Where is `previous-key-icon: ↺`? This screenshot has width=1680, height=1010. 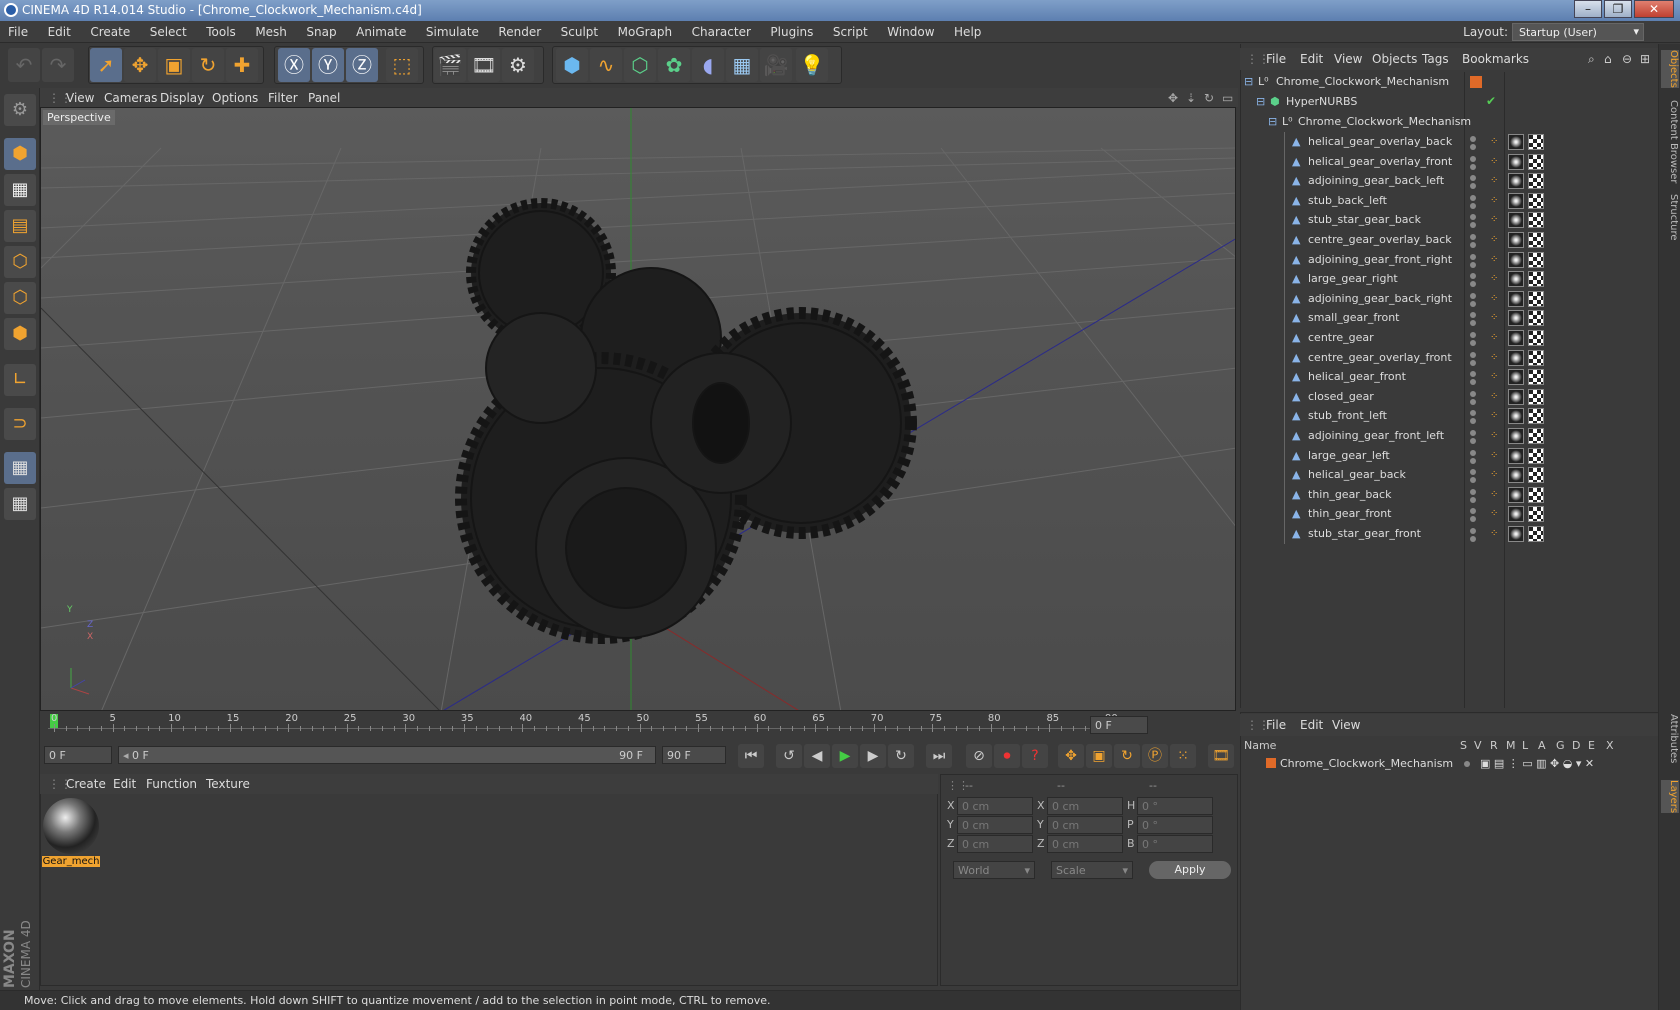
previous-key-icon: ↺ is located at coordinates (789, 756).